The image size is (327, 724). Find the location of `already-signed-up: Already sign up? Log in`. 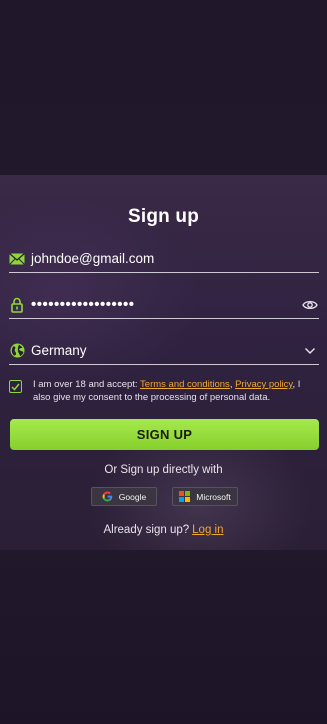

already-signed-up: Already sign up? Log in is located at coordinates (163, 530).